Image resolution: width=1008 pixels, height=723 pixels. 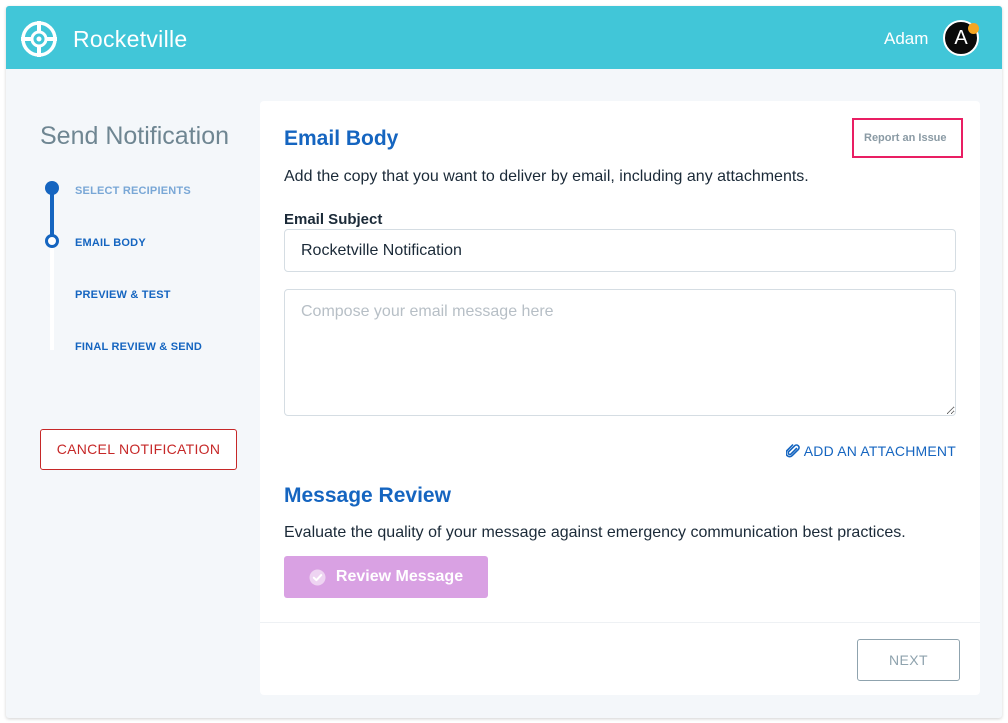 I want to click on email-subject-label: Email Subject, so click(x=333, y=219).